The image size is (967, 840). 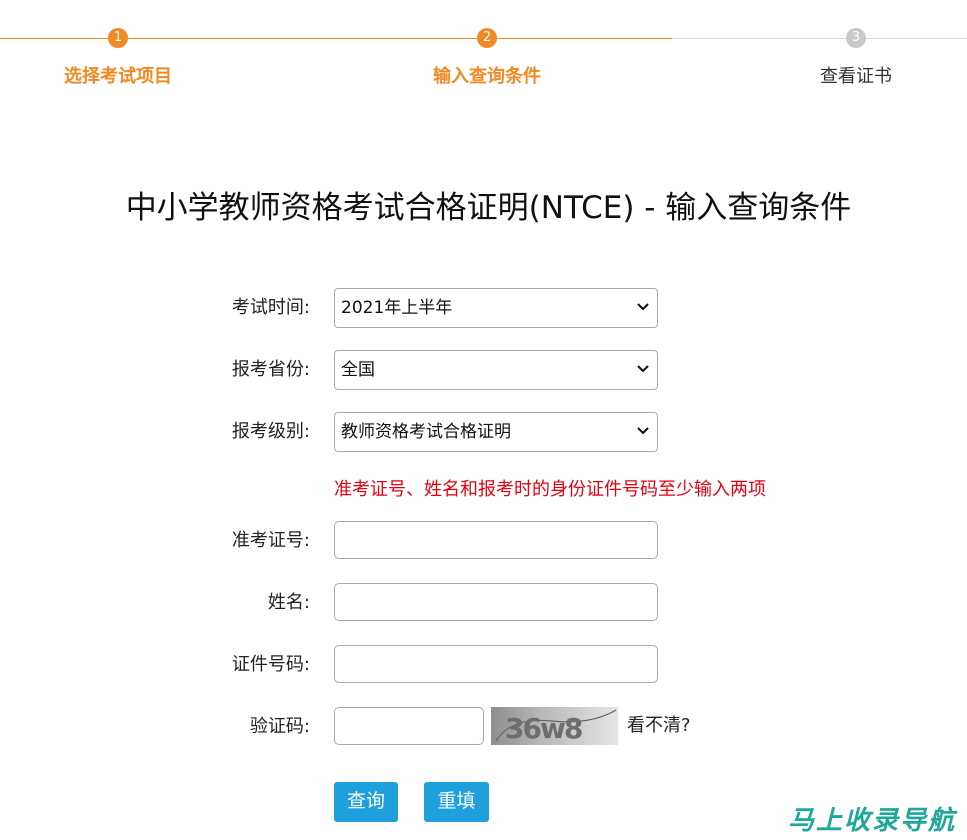 I want to click on ticket-no-label: 准考证号:, so click(x=270, y=540).